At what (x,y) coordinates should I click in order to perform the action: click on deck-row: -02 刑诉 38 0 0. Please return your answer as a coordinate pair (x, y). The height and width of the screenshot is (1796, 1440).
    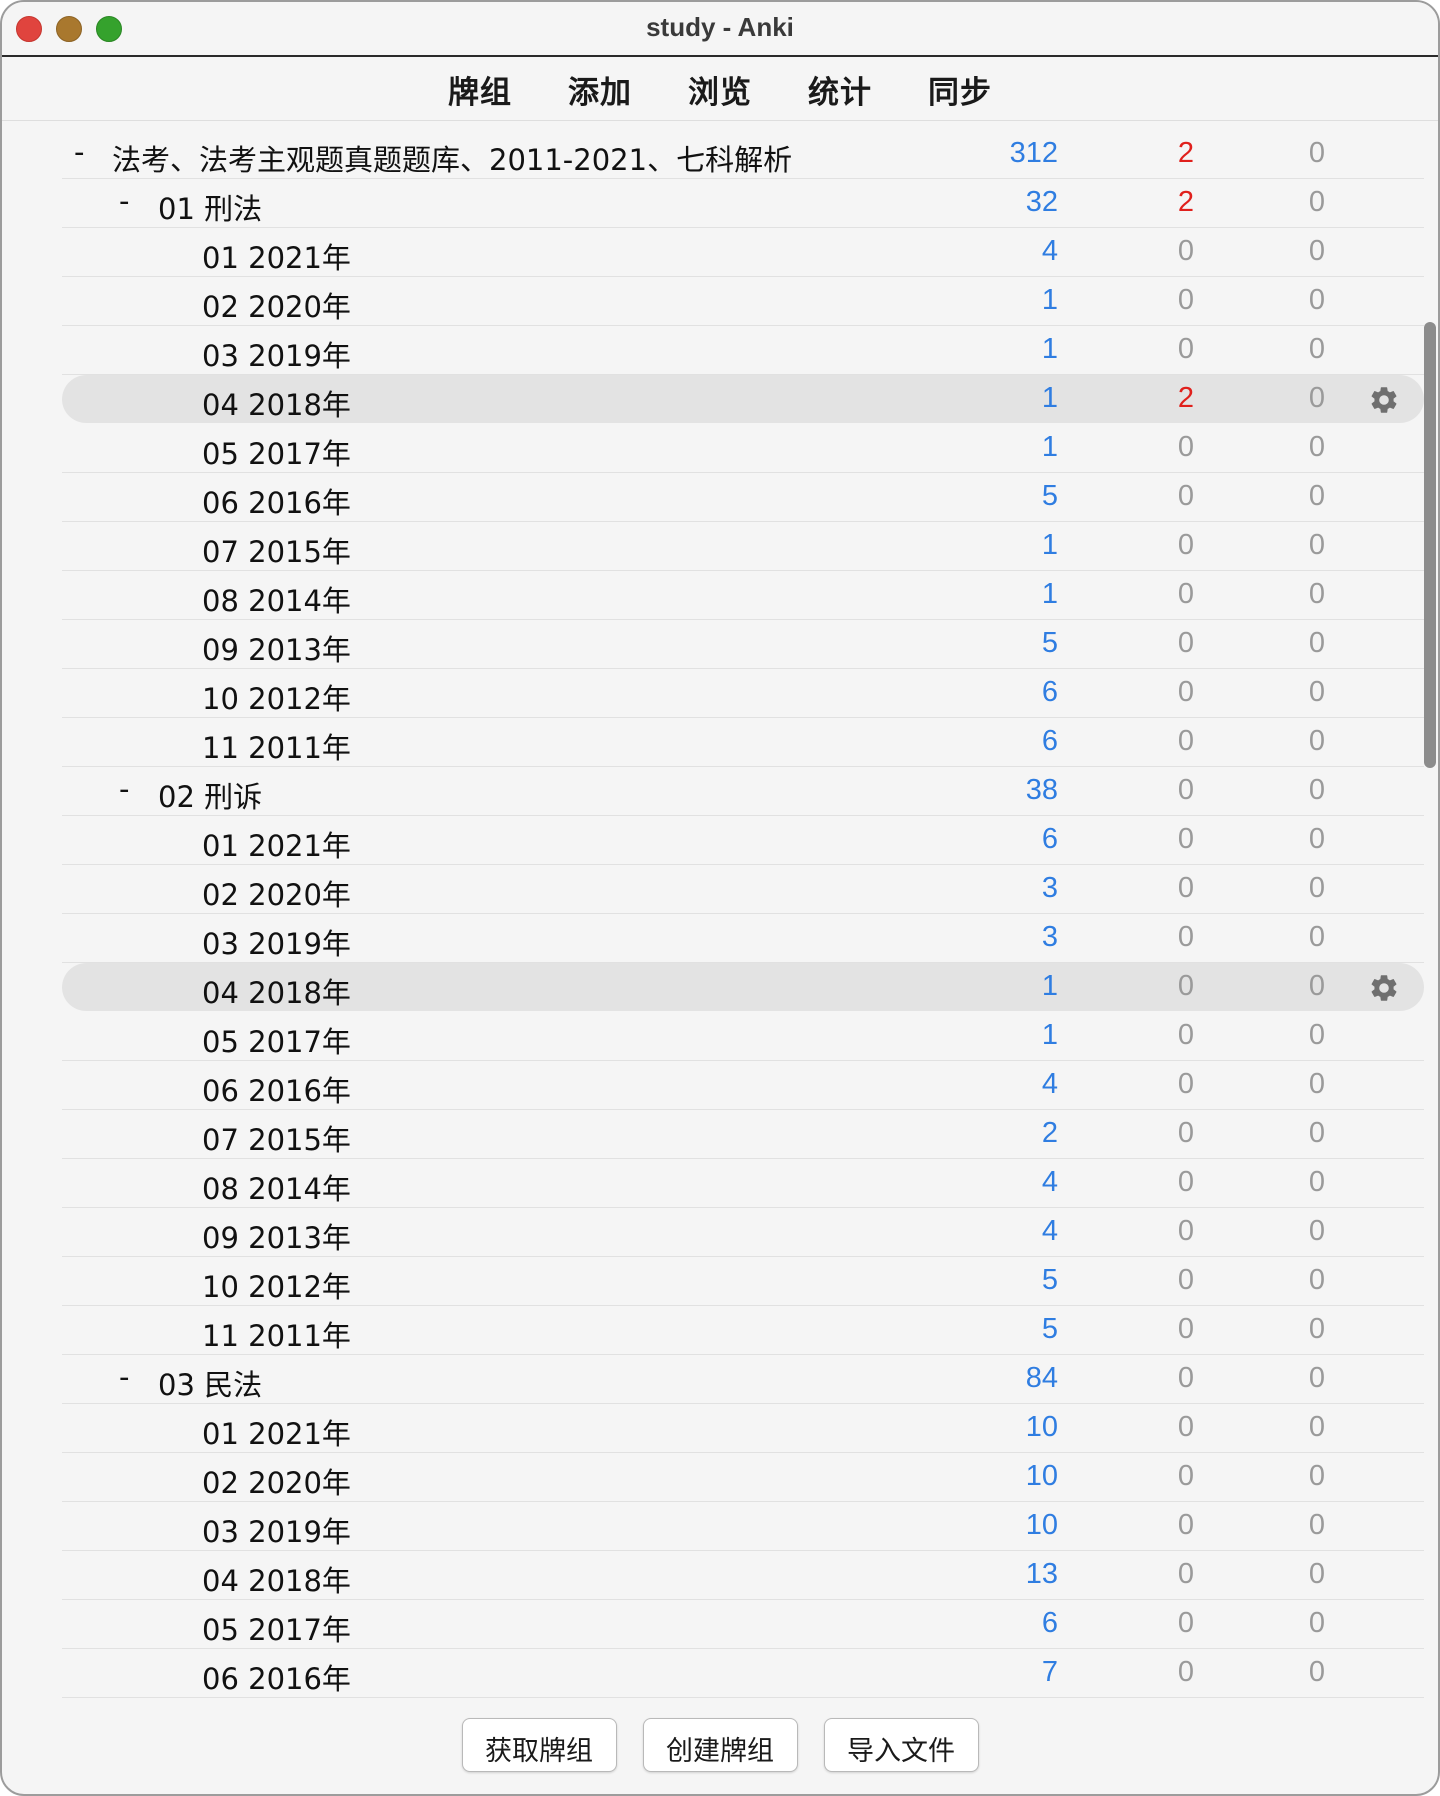
    Looking at the image, I should click on (743, 791).